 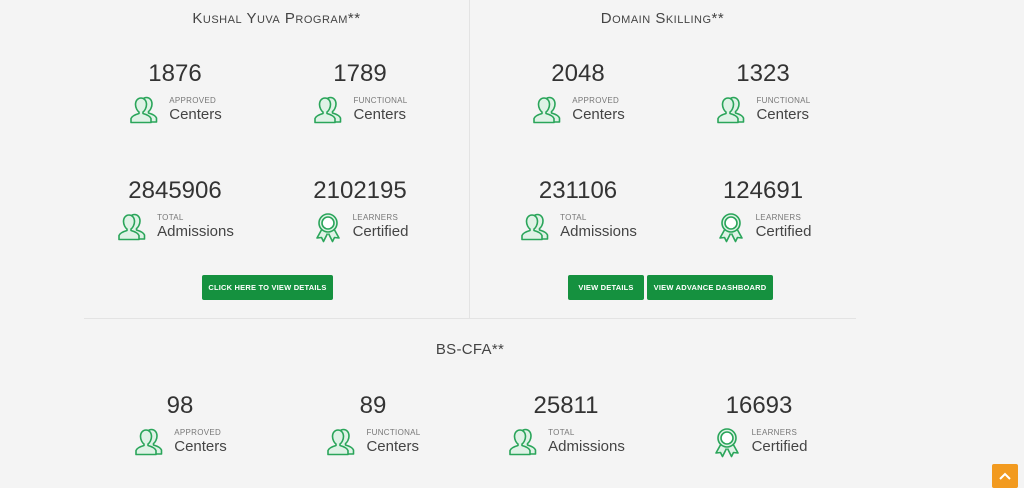 I want to click on stat-value: 1789, so click(x=360, y=73).